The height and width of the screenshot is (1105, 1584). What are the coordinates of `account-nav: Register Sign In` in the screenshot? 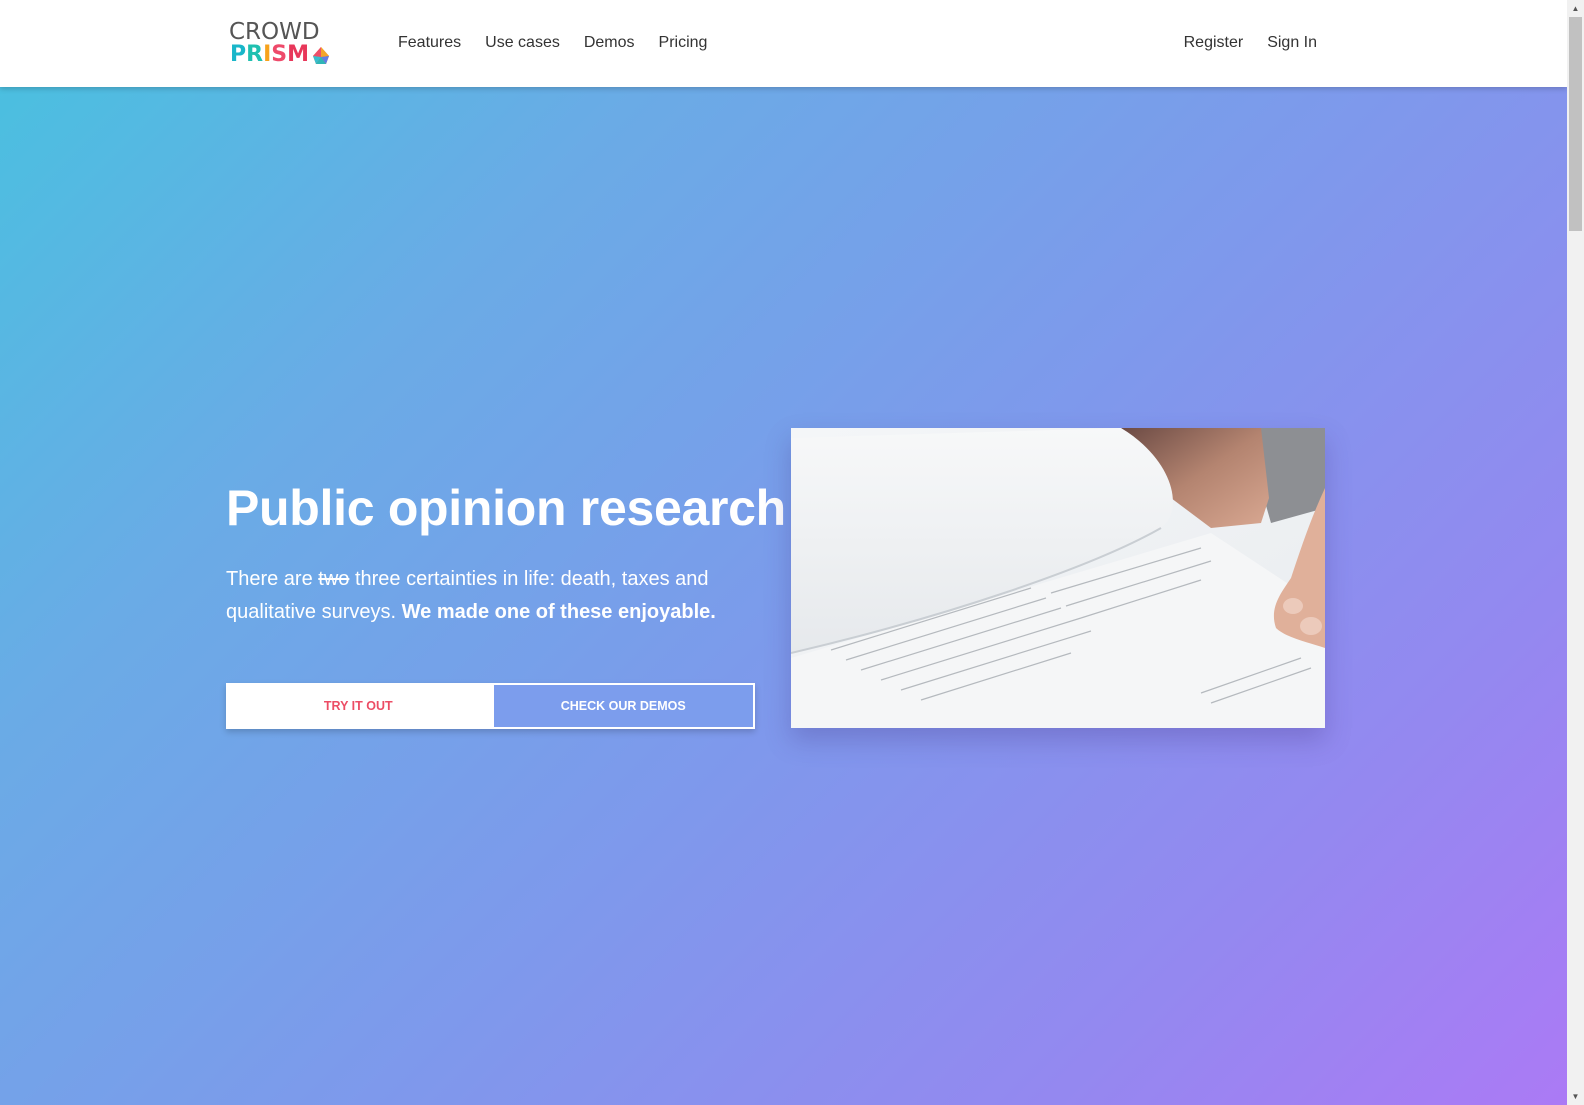 It's located at (1238, 43).